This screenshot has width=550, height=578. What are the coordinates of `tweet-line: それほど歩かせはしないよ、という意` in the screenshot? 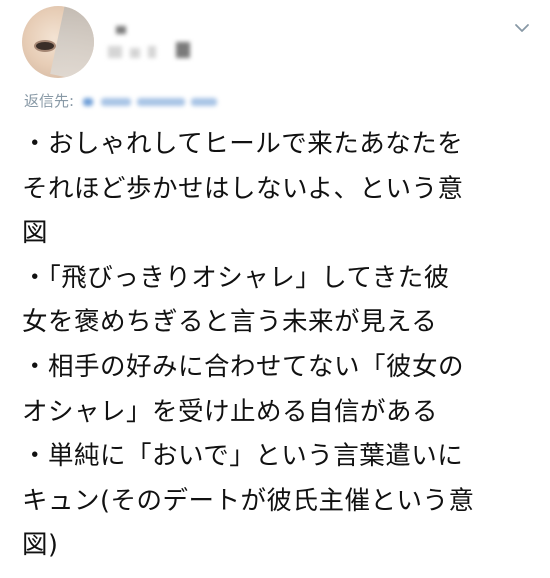 It's located at (243, 188).